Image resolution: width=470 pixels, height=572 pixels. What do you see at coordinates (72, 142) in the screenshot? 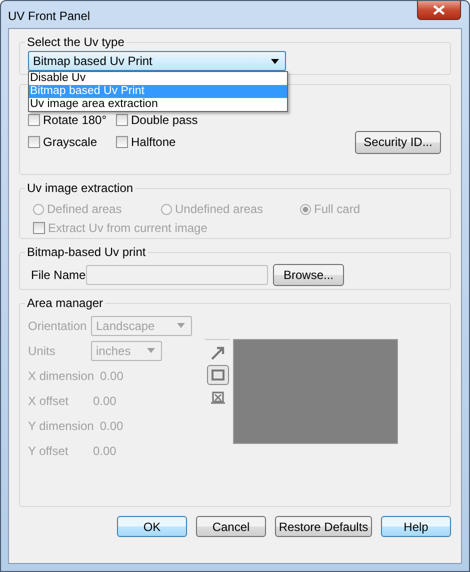
I see `checkbox: Grayscale` at bounding box center [72, 142].